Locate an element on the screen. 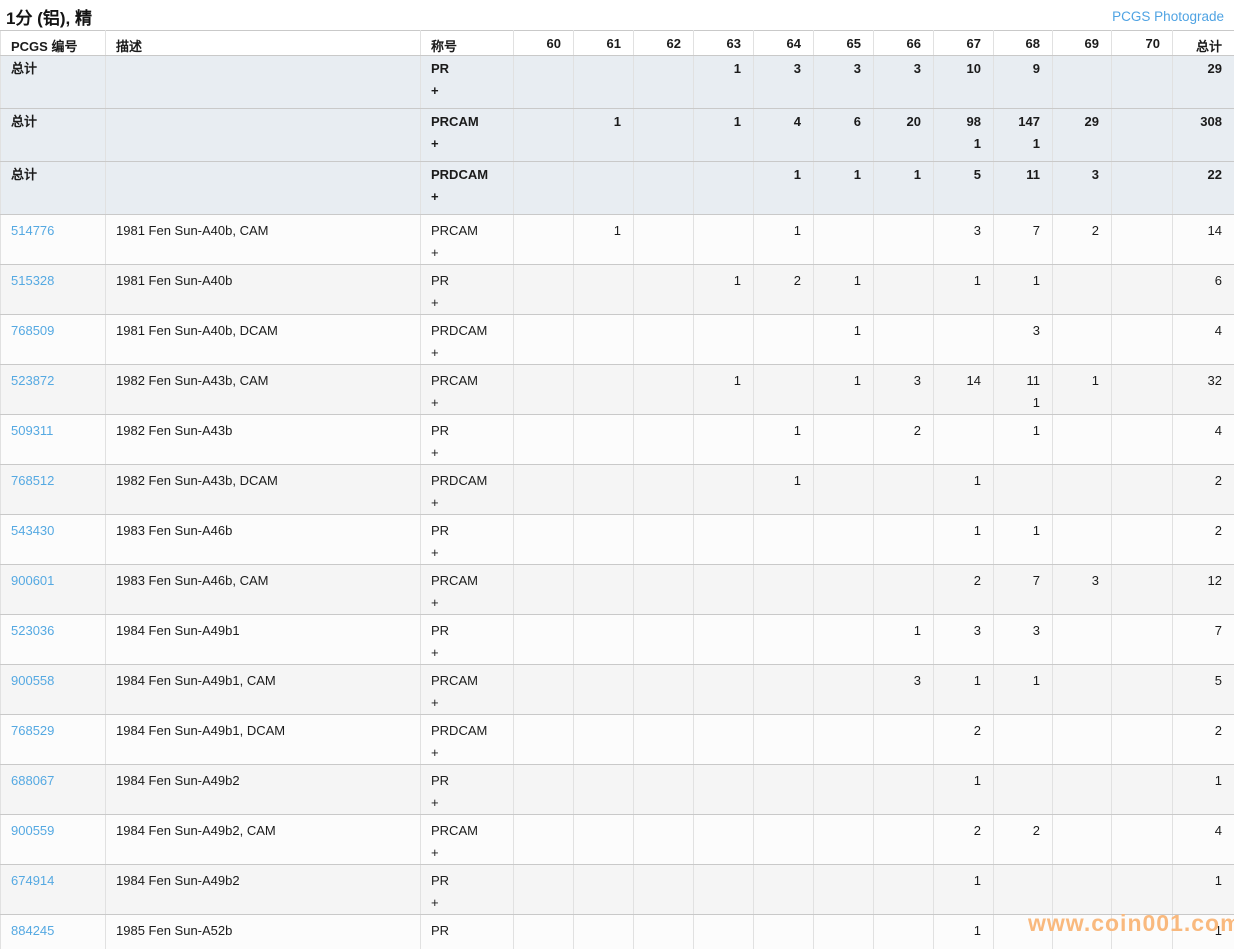 This screenshot has height=949, width=1234. pcgs-number-link: 509311 is located at coordinates (32, 430).